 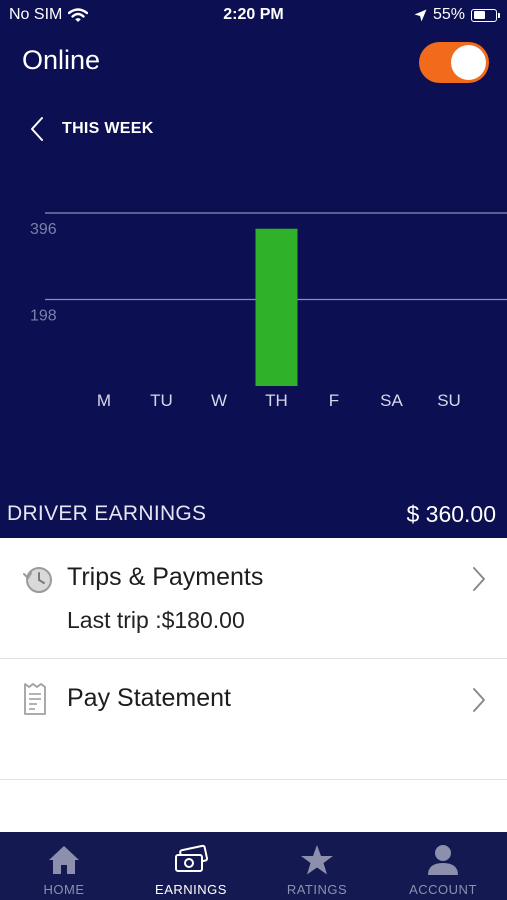 I want to click on tab-account-label: ACCOUNT, so click(x=443, y=889).